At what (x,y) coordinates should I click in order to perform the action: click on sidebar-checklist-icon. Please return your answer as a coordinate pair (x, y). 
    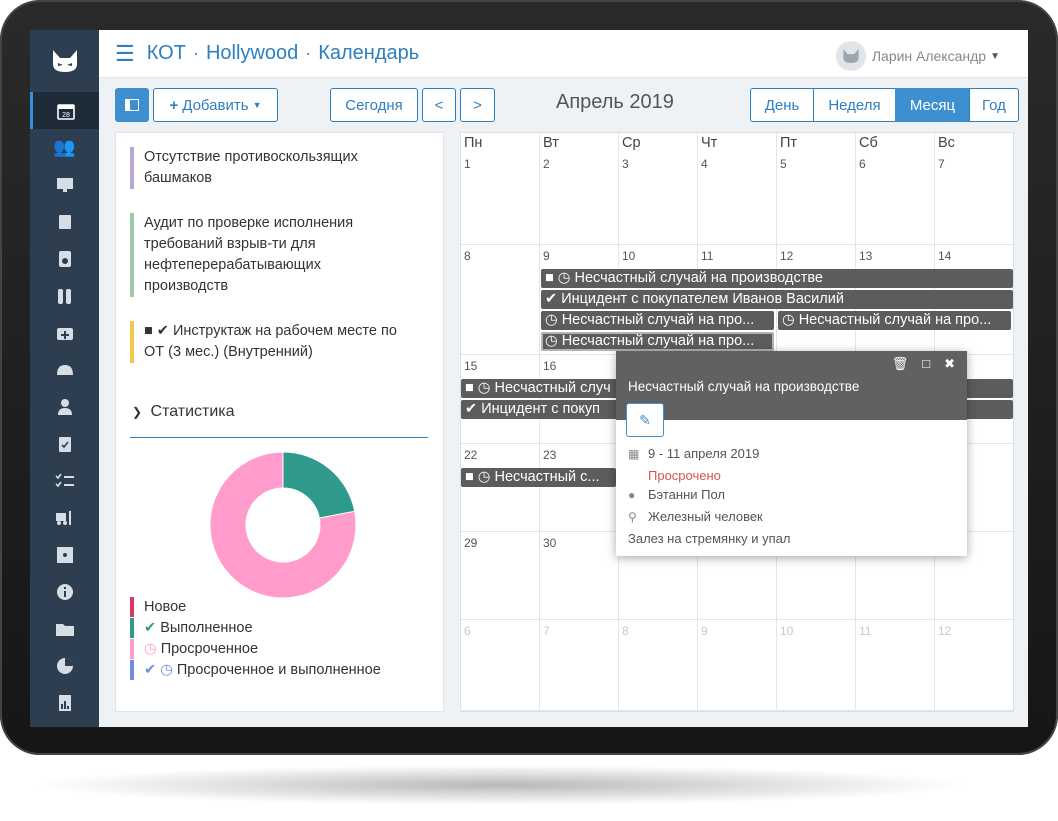
    Looking at the image, I should click on (64, 480).